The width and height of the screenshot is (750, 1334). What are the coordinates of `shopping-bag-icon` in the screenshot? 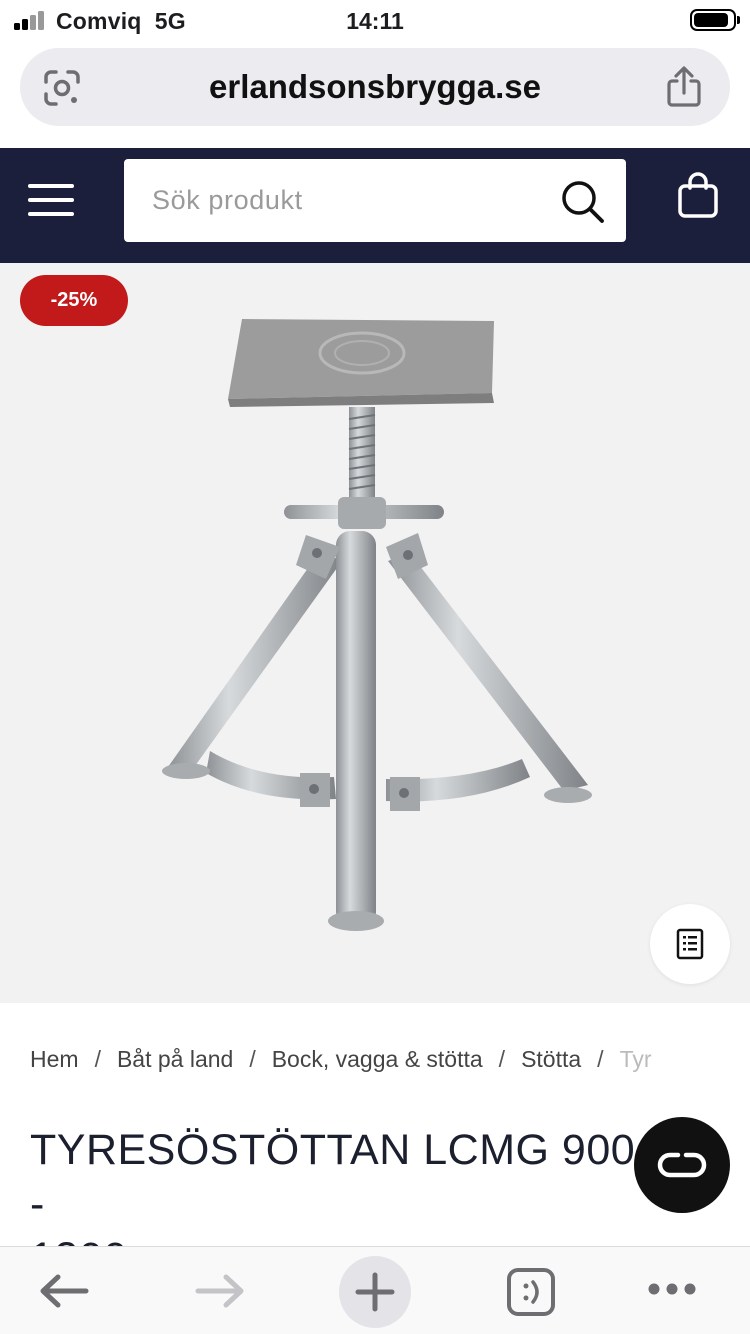 It's located at (698, 196).